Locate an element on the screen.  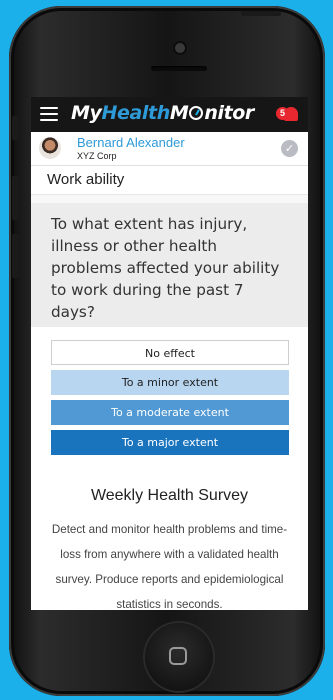
answer-no-effect: No effect is located at coordinates (170, 352).